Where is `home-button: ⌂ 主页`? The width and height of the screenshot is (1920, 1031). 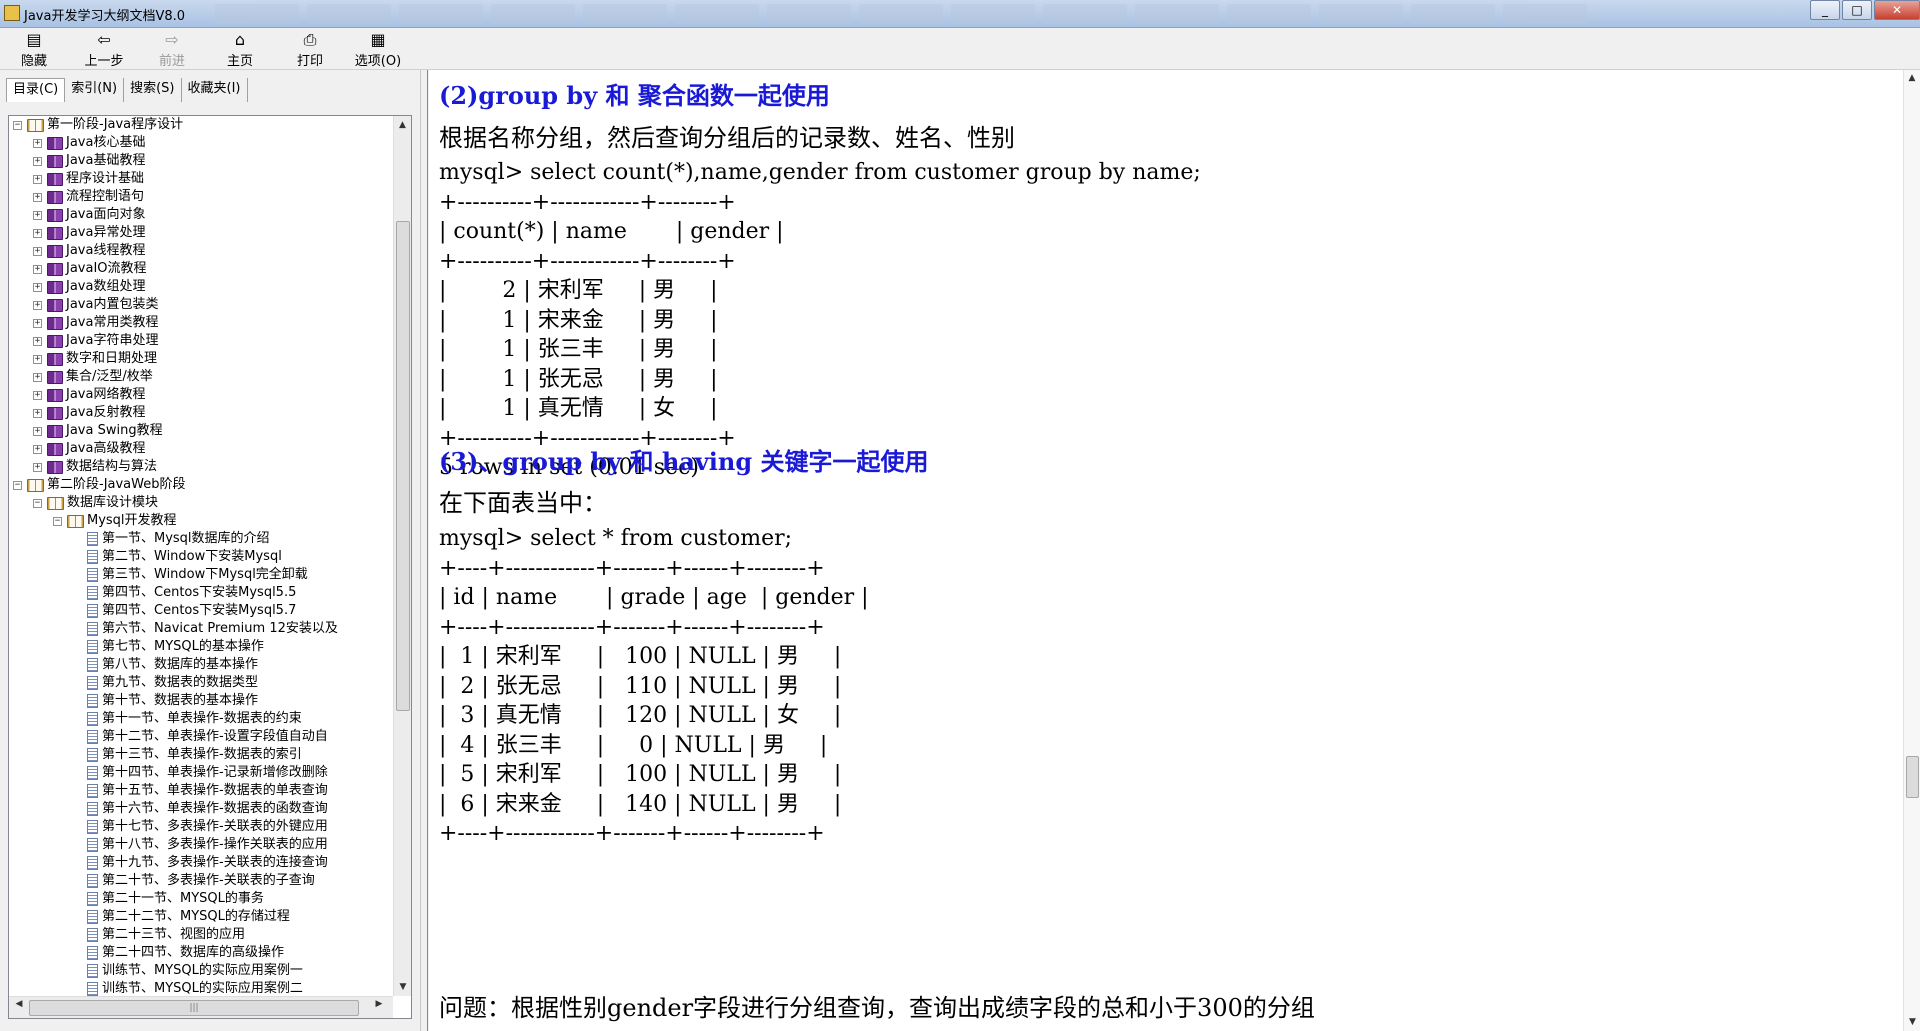
home-button: ⌂ 主页 is located at coordinates (240, 49).